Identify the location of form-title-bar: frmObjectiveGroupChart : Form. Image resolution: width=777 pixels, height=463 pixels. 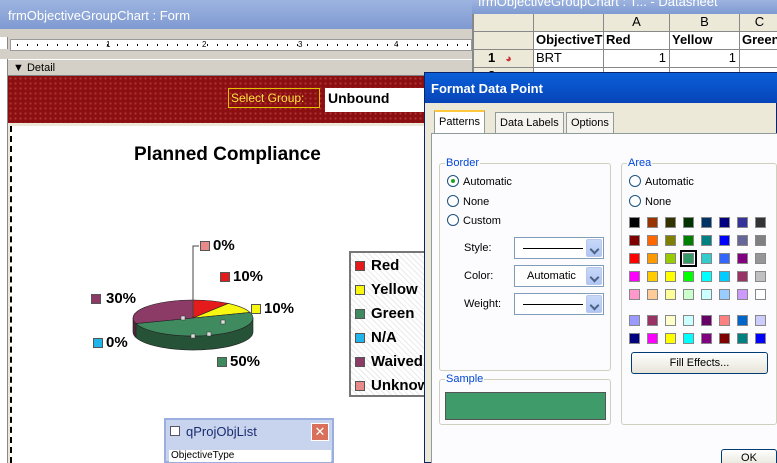
(236, 14).